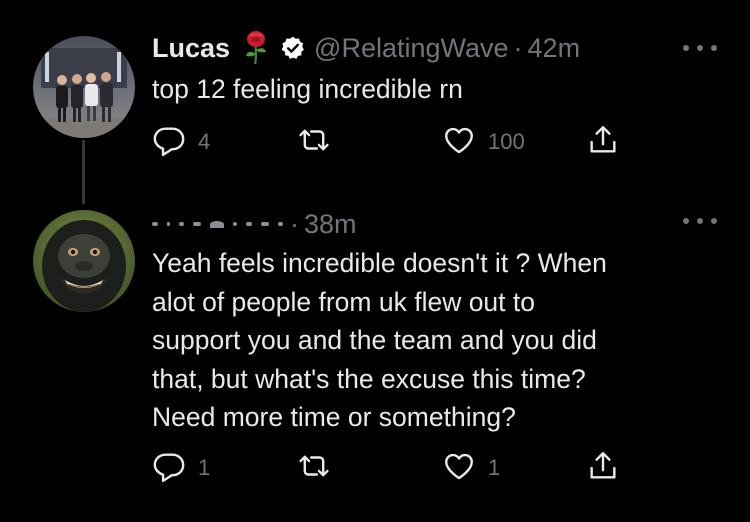  Describe the element at coordinates (307, 89) in the screenshot. I see `tweet-text: top 12 feeling incredible rn` at that location.